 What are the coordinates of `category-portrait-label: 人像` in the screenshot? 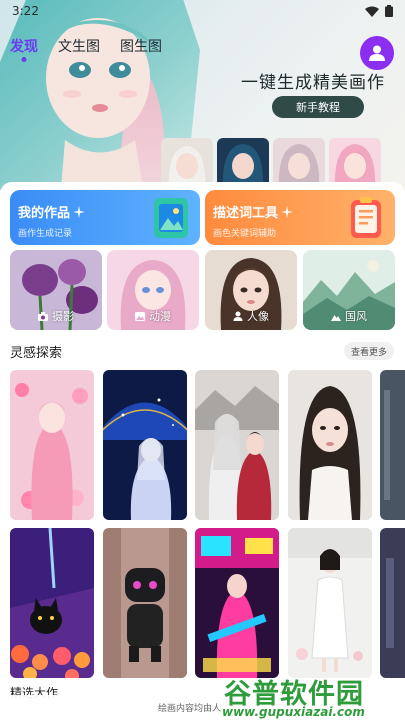 It's located at (258, 316).